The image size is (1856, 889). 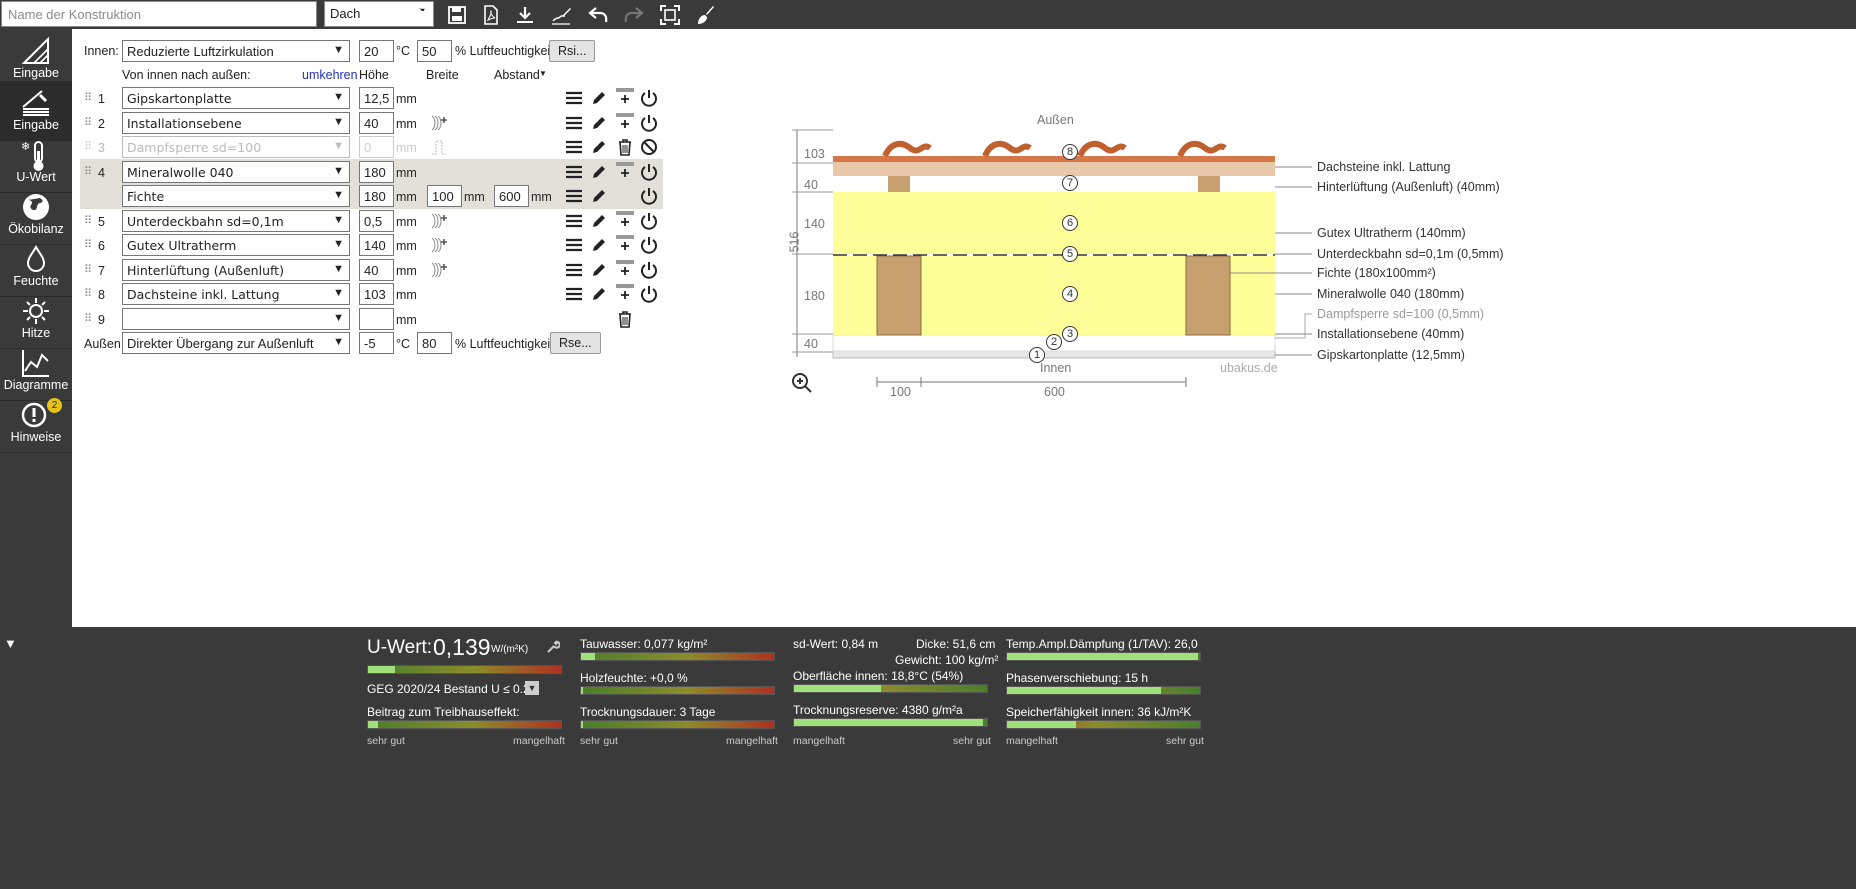 I want to click on layer-material-select: Dampfsperre sd=100 ▼, so click(x=236, y=147).